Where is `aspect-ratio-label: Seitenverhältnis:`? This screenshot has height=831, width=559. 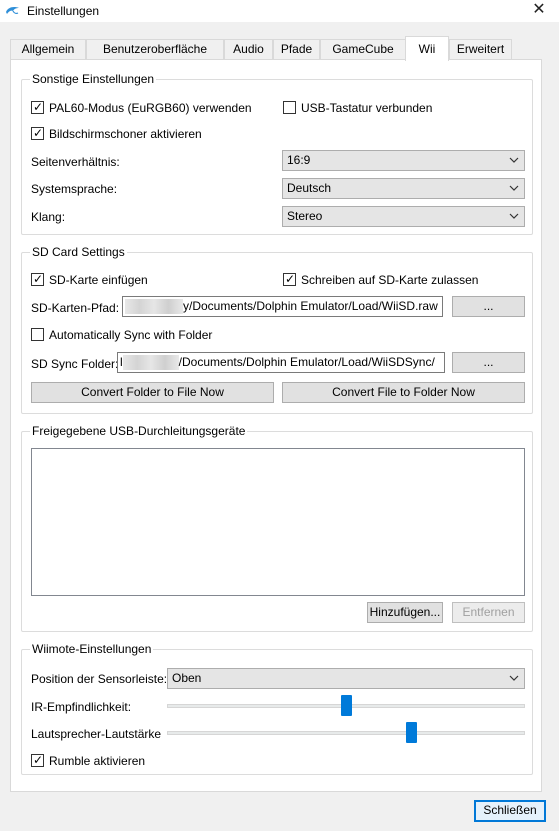 aspect-ratio-label: Seitenverhältnis: is located at coordinates (75, 162).